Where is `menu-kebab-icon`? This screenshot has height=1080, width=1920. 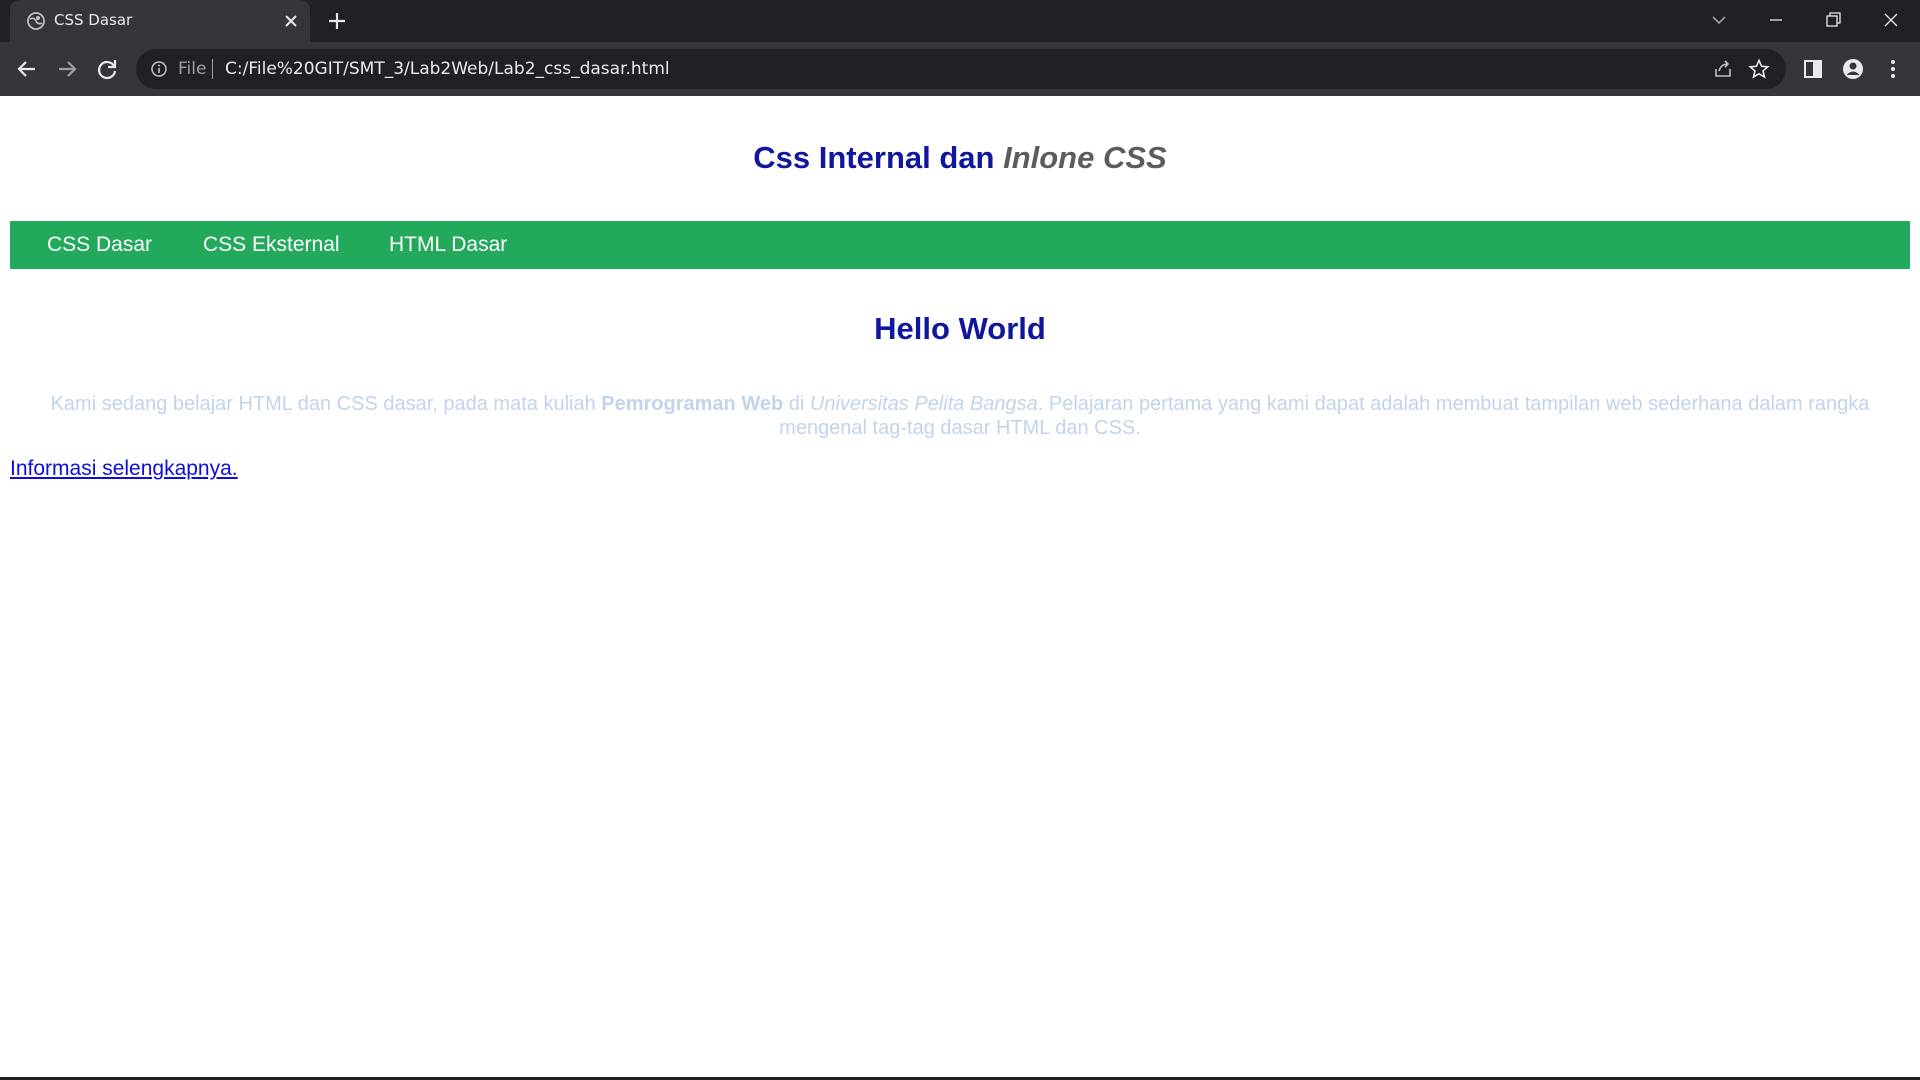
menu-kebab-icon is located at coordinates (1893, 69).